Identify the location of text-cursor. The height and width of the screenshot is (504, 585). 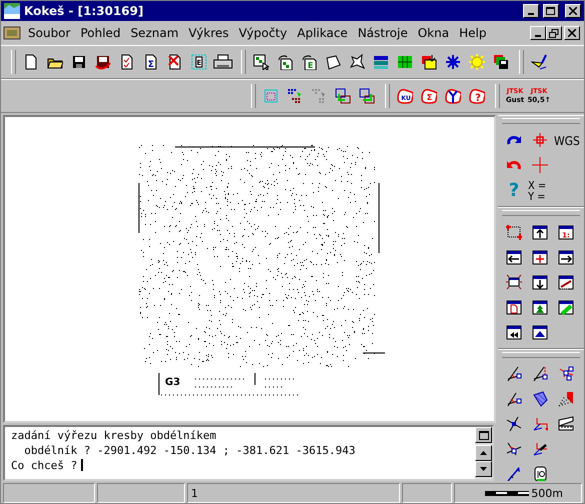
(82, 465).